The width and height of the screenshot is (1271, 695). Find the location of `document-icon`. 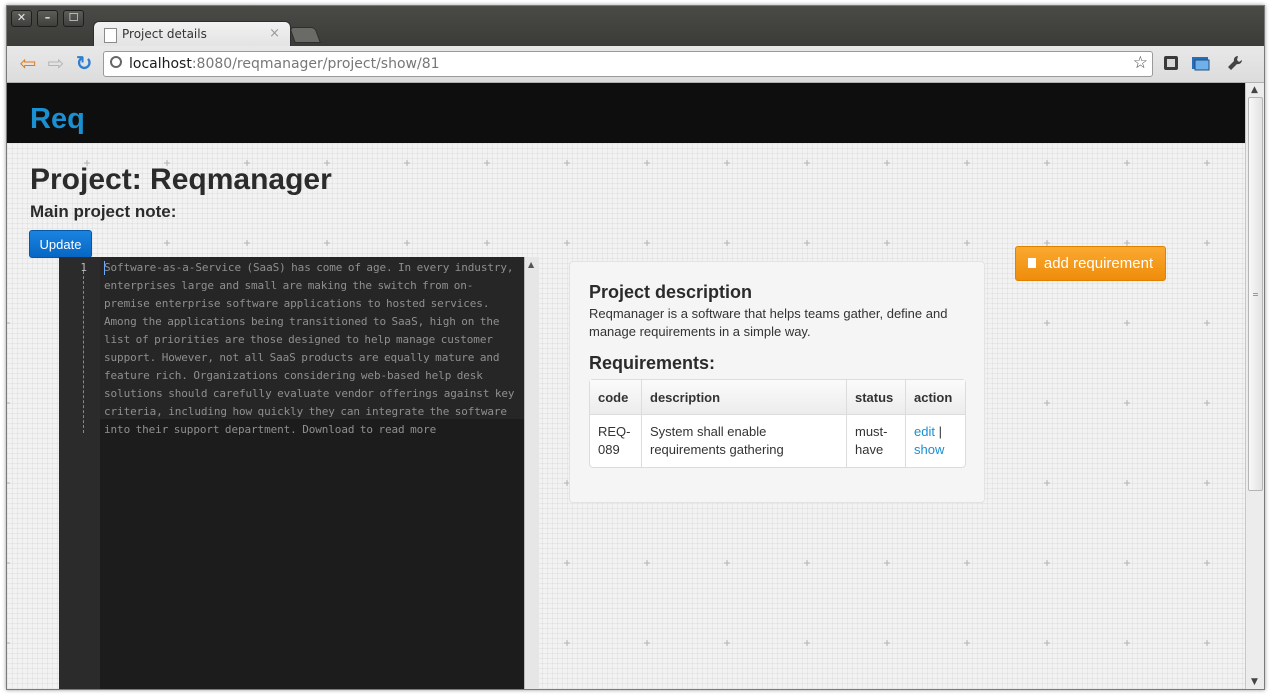

document-icon is located at coordinates (110, 35).